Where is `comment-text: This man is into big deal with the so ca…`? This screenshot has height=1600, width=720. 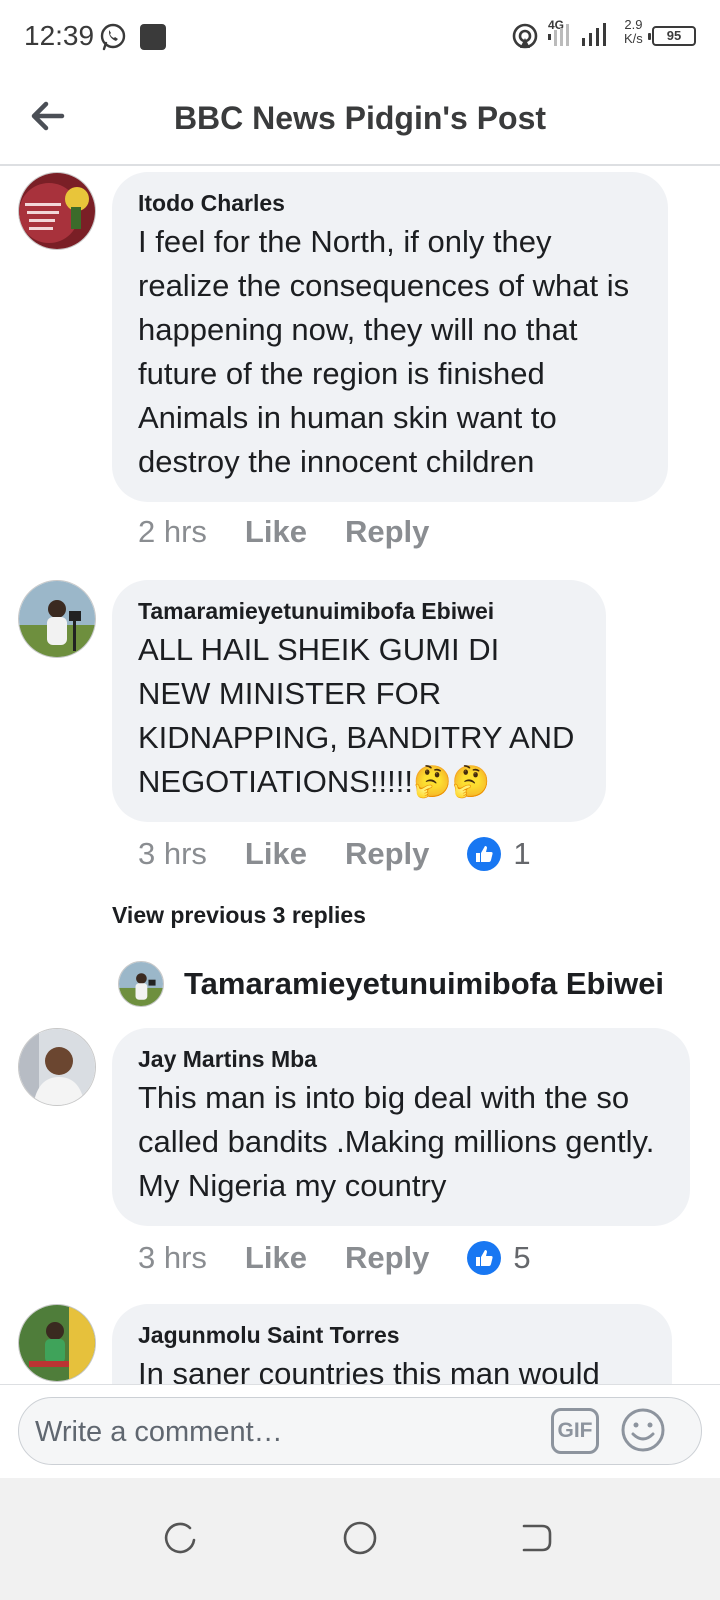
comment-text: This man is into big deal with the so ca… is located at coordinates (396, 1141).